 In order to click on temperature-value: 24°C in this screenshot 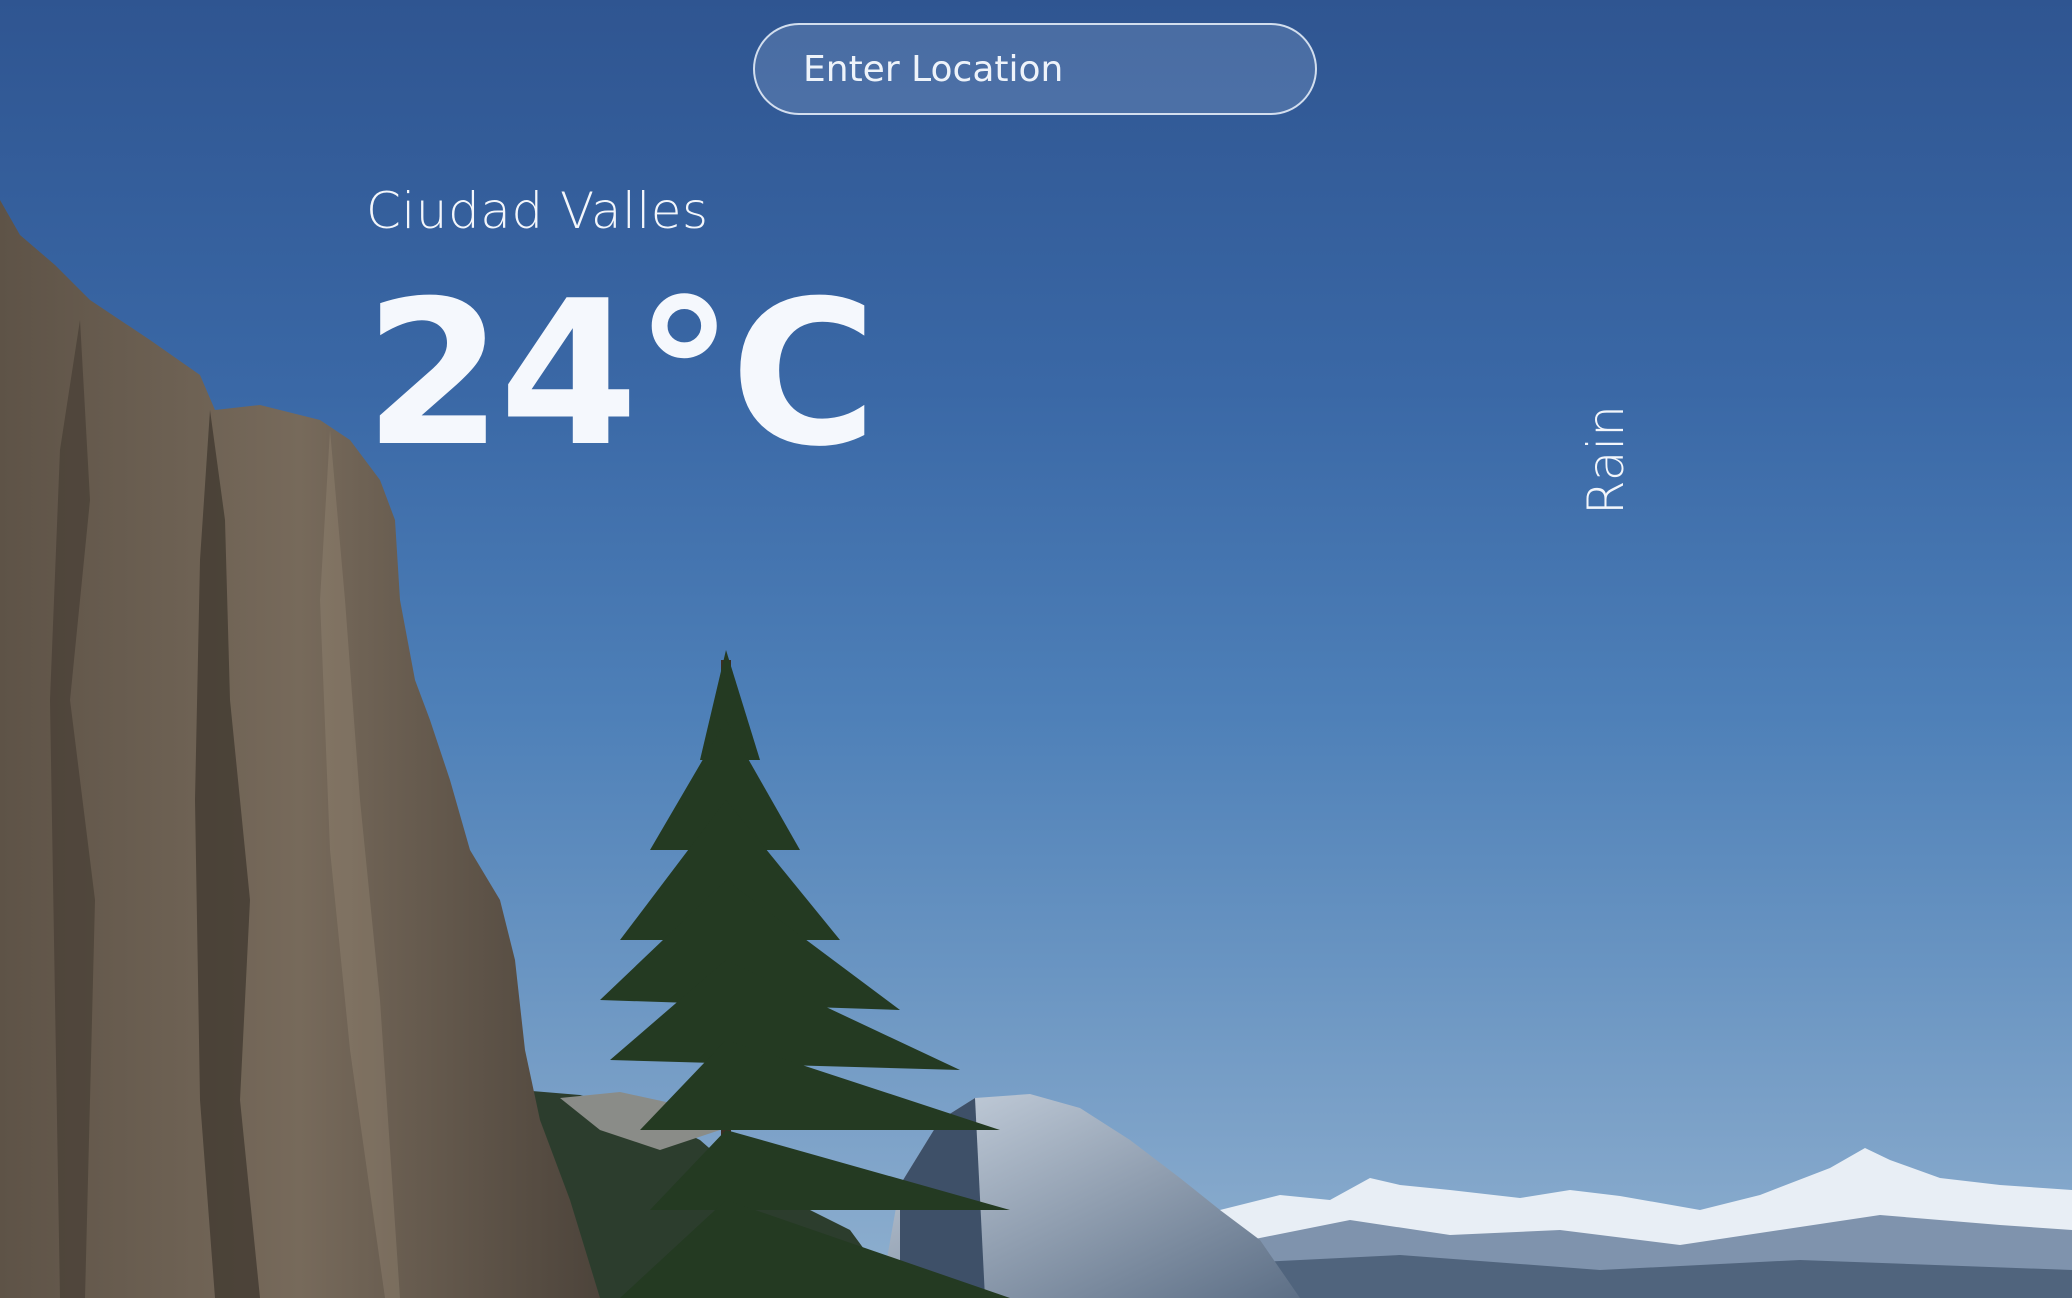, I will do `click(620, 374)`.